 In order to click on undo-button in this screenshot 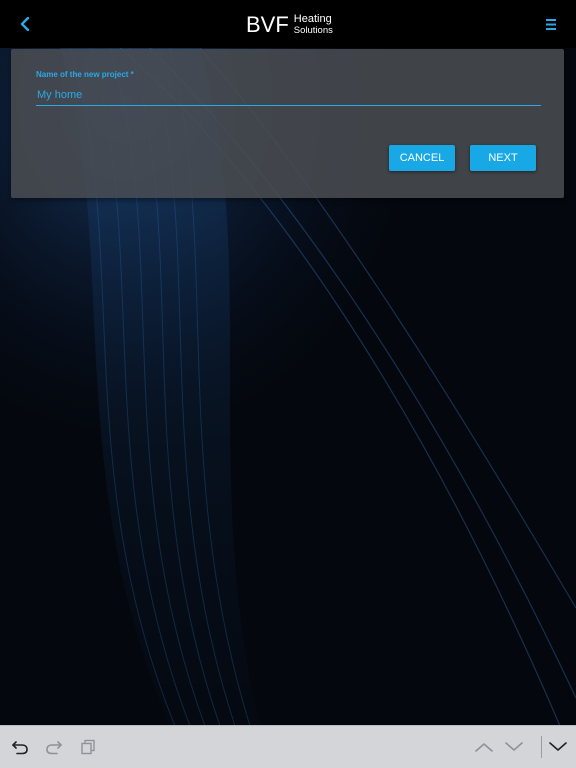, I will do `click(20, 747)`.